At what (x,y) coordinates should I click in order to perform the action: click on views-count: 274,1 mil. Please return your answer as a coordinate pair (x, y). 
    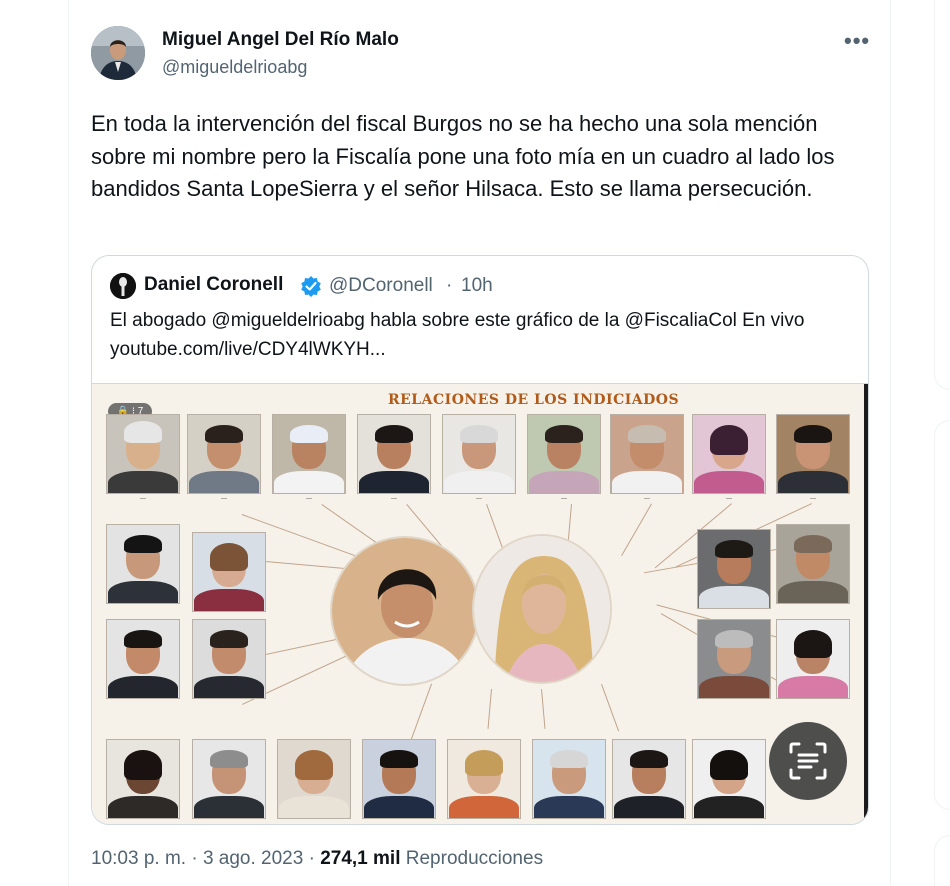
    Looking at the image, I should click on (360, 858).